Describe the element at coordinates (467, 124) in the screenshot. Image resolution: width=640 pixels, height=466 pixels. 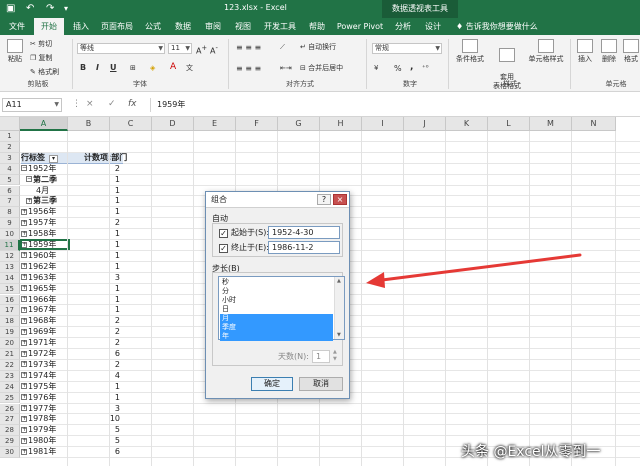
I see `column-header-k: K` at that location.